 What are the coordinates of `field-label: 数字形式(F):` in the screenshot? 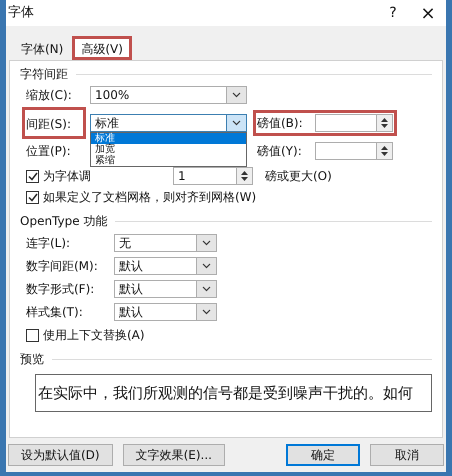 It's located at (61, 289).